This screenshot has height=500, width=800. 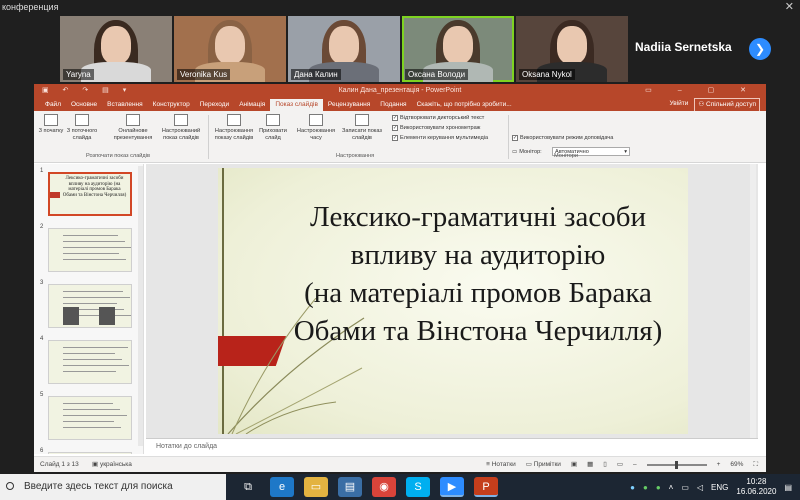 What do you see at coordinates (88, 451) in the screenshot?
I see `slide-thumbnail: 6` at bounding box center [88, 451].